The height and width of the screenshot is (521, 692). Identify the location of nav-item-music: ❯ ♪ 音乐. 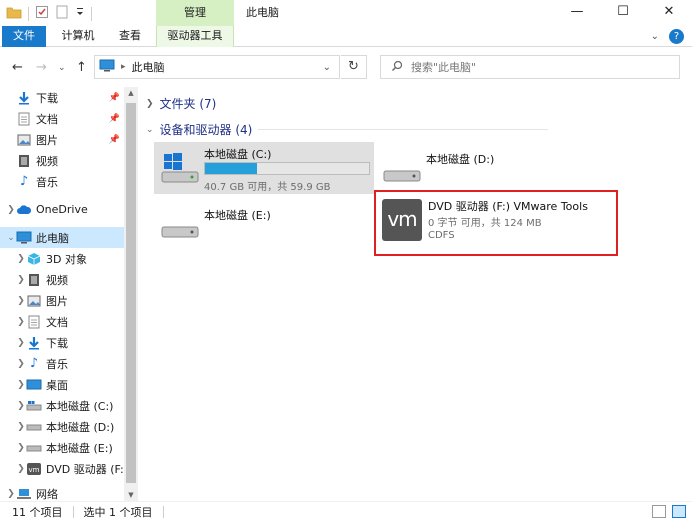
(72, 363).